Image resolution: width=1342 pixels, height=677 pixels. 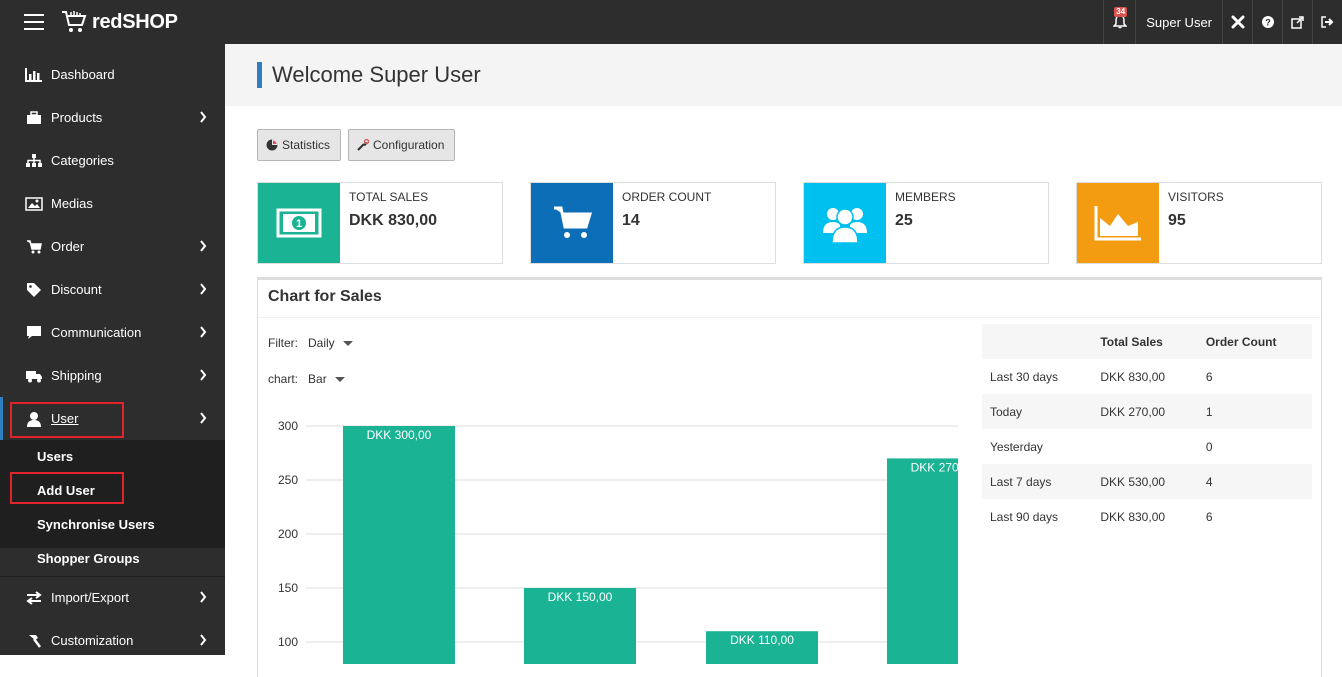 I want to click on stat-members: MEMBERS 25, so click(x=926, y=223).